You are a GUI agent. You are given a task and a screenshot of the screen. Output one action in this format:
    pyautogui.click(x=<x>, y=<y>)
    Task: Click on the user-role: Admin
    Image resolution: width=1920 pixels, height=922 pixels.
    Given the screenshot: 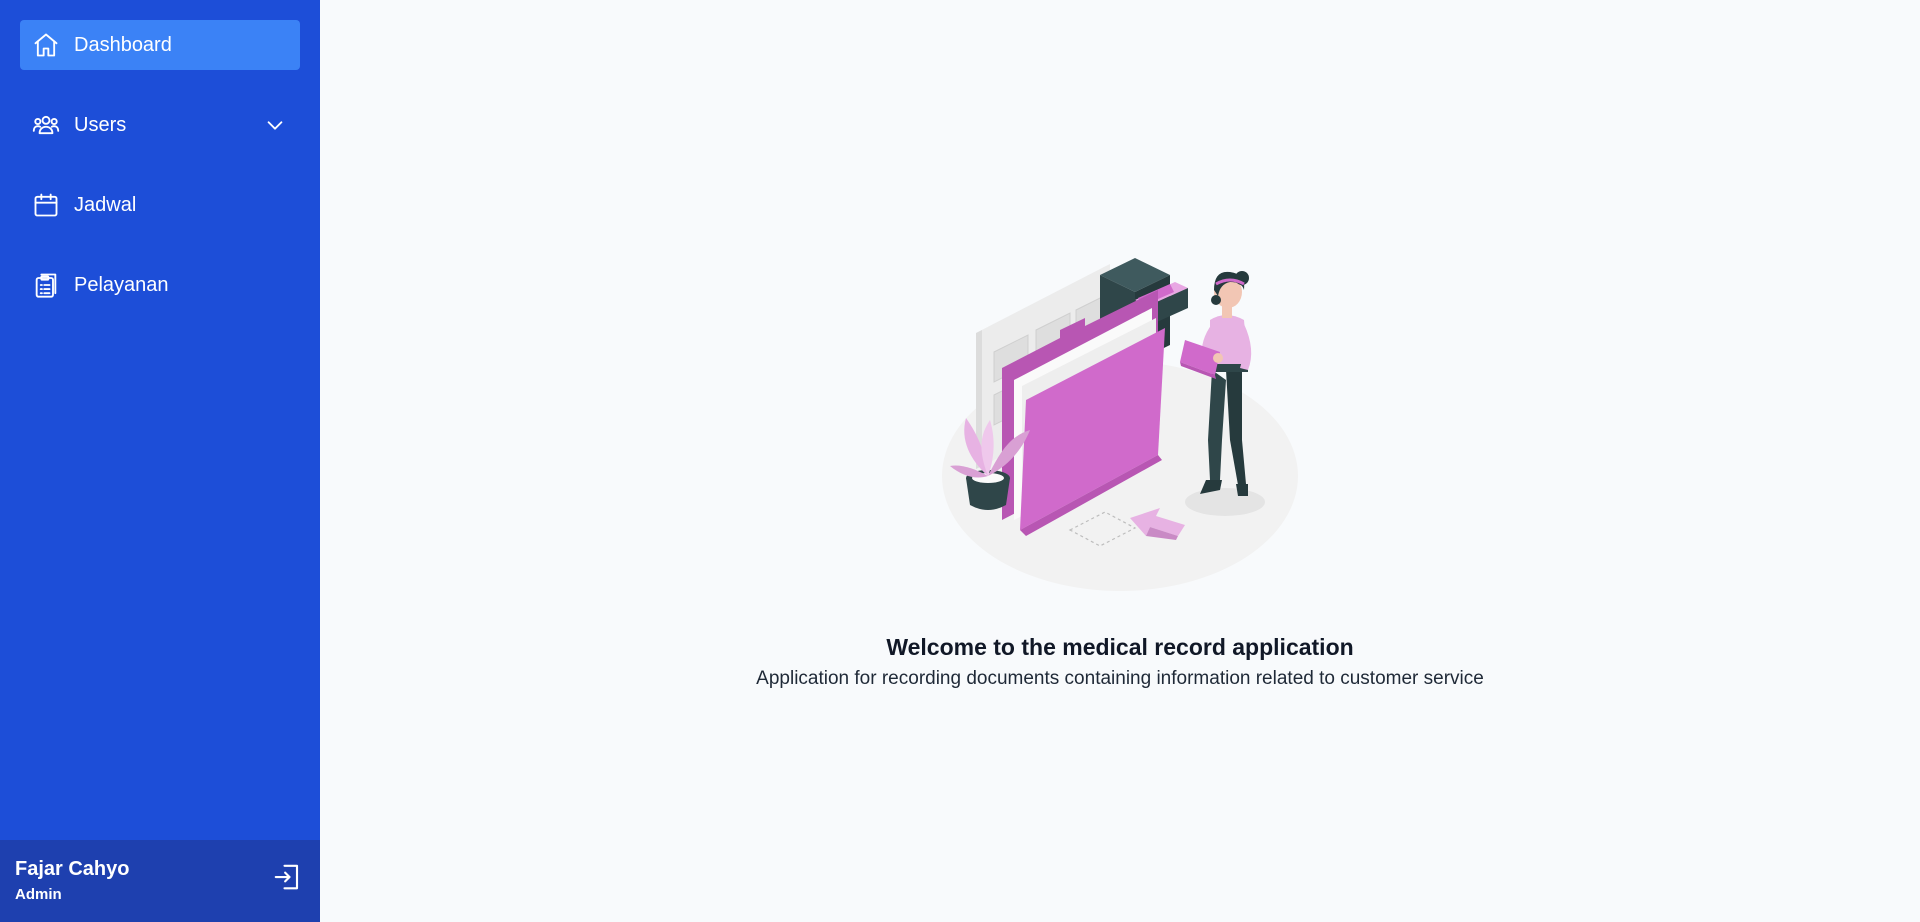 What is the action you would take?
    pyautogui.click(x=38, y=894)
    